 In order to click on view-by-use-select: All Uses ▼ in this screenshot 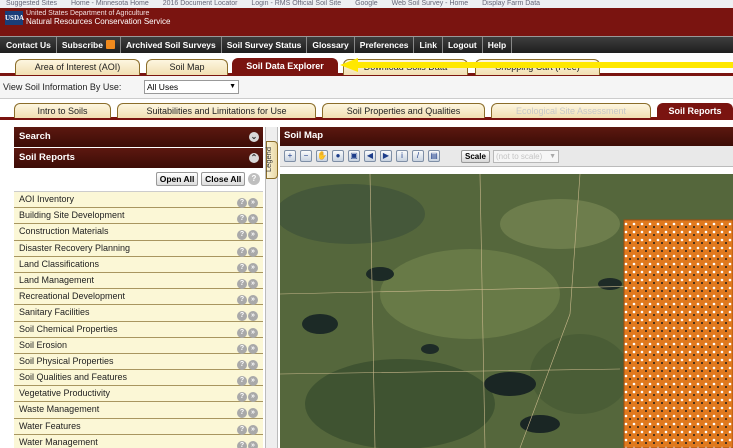, I will do `click(191, 87)`.